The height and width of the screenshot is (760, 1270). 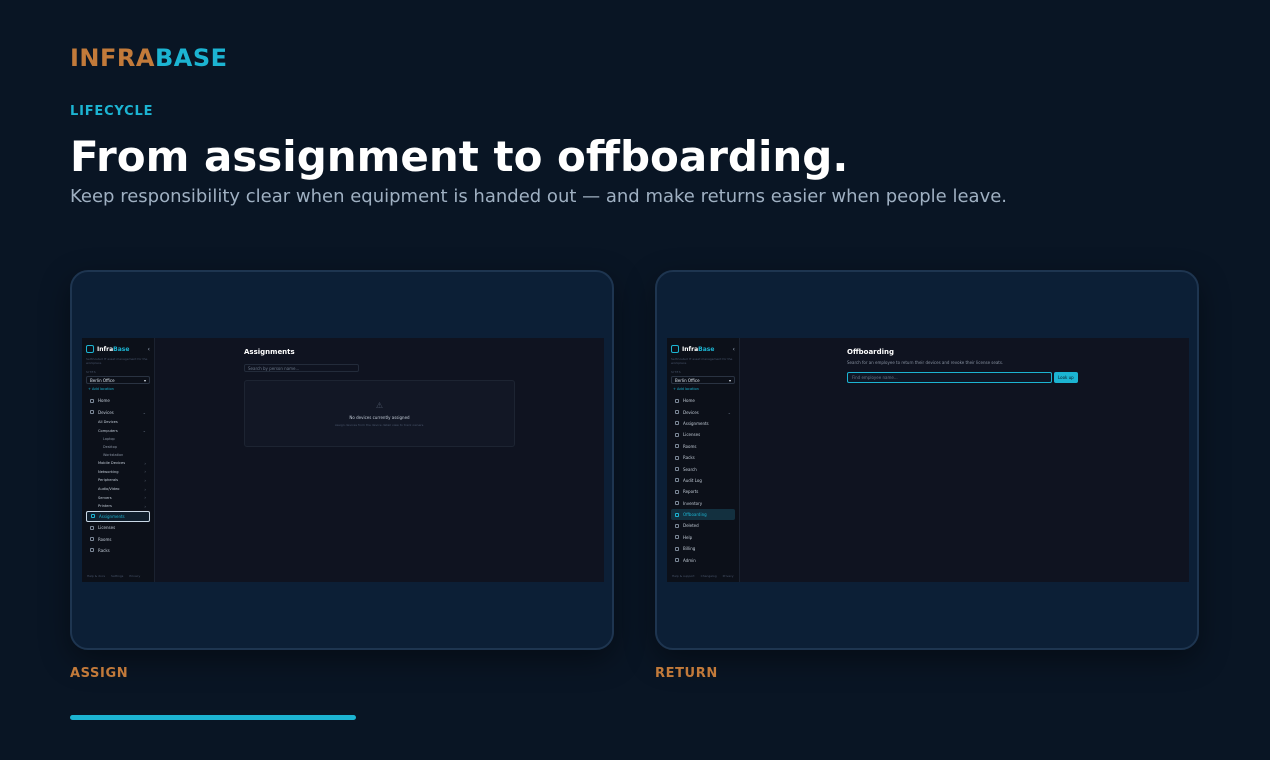 I want to click on sidebar-item-billing: Billing, so click(x=703, y=548).